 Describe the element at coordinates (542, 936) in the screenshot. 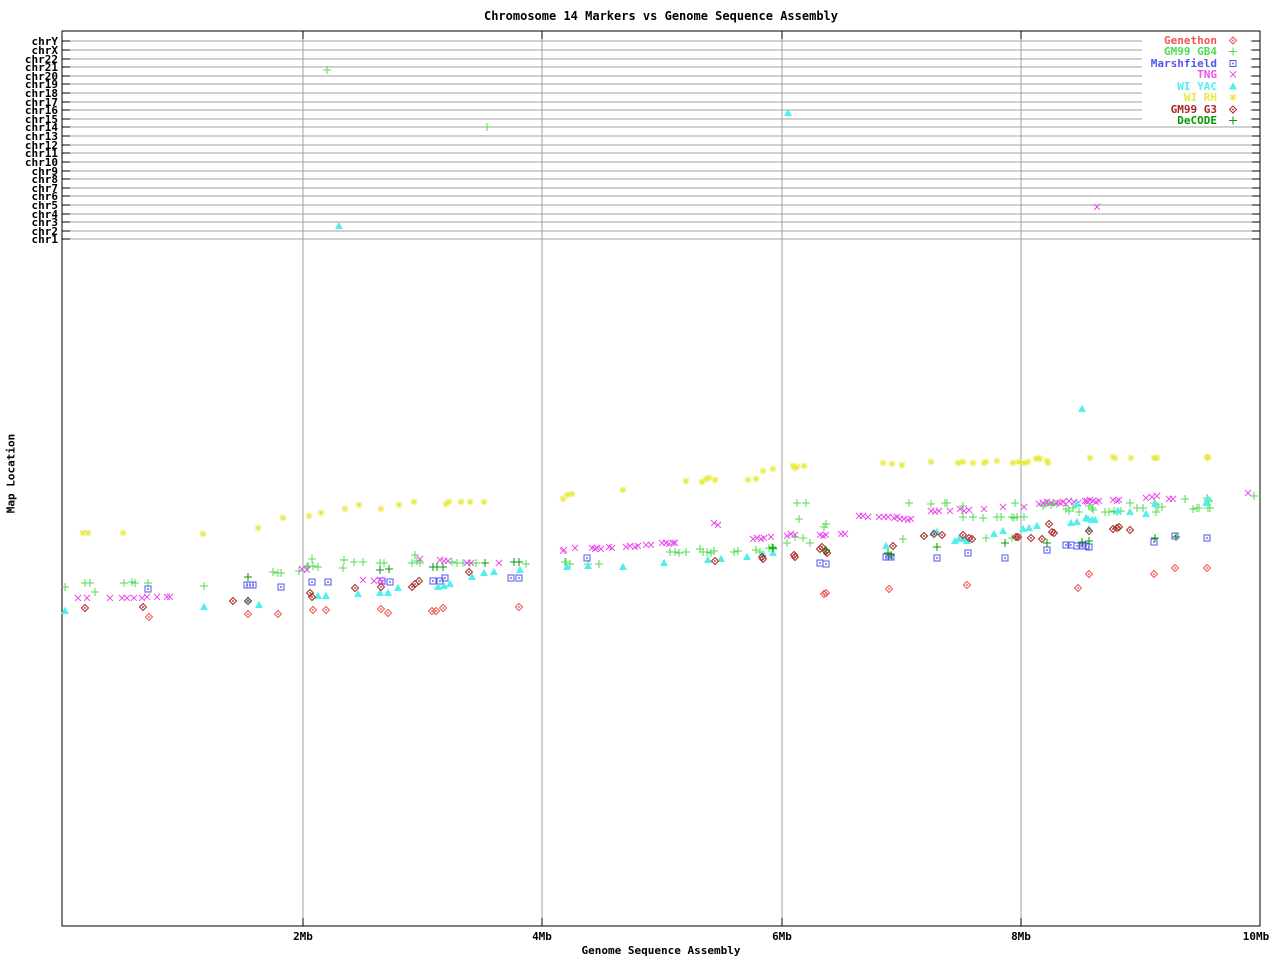

I see `x-axis-tick-label: 4Mb` at that location.